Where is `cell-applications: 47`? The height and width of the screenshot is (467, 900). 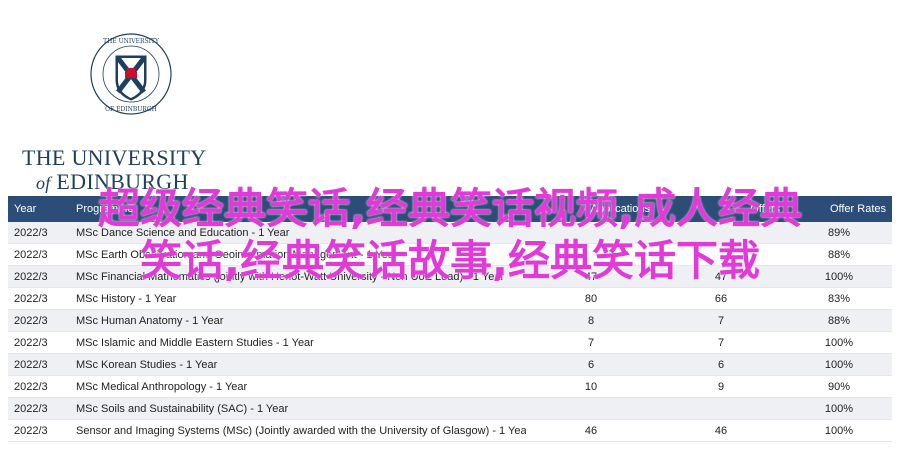 cell-applications: 47 is located at coordinates (591, 276).